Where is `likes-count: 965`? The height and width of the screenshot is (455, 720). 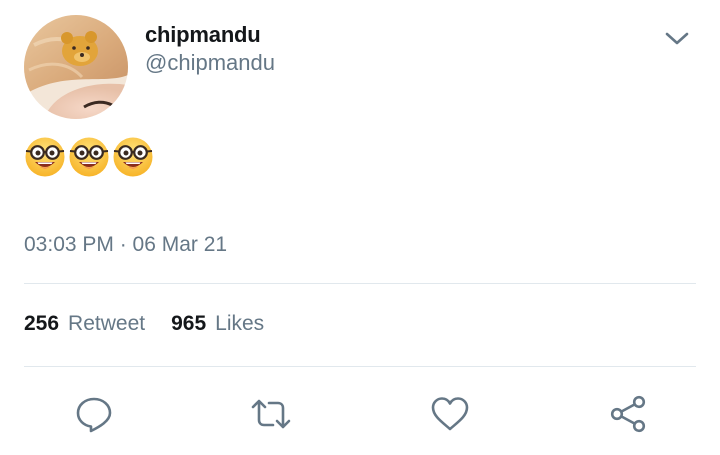
likes-count: 965 is located at coordinates (189, 323).